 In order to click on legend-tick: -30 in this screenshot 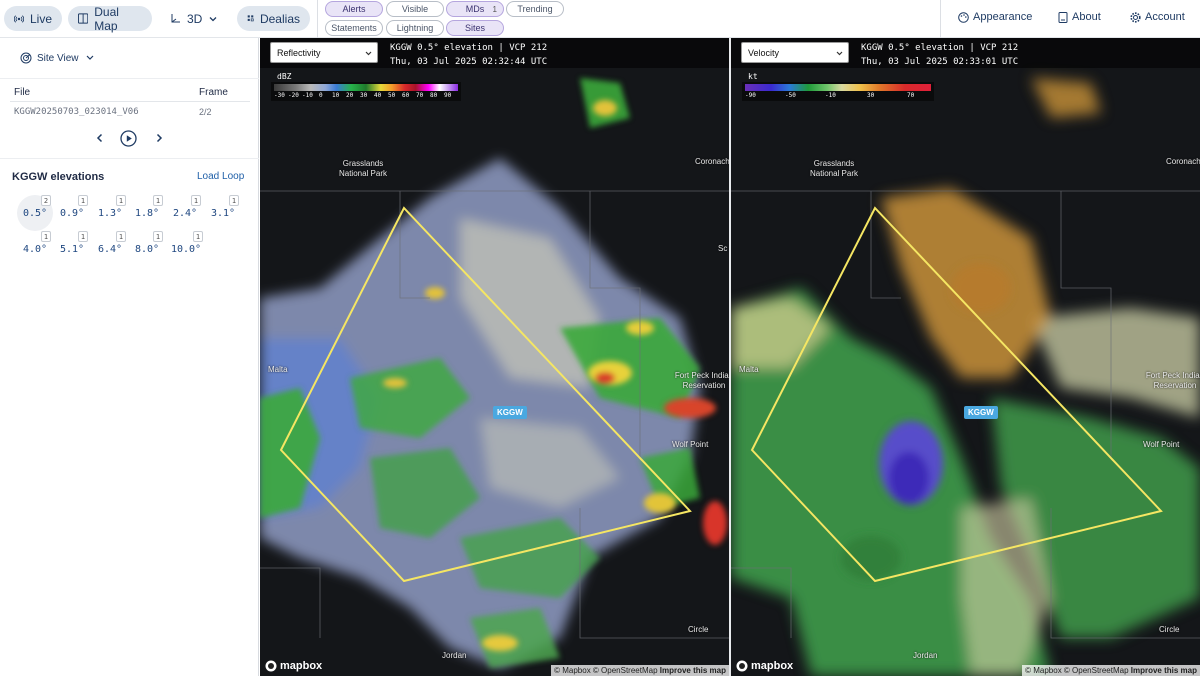, I will do `click(279, 95)`.